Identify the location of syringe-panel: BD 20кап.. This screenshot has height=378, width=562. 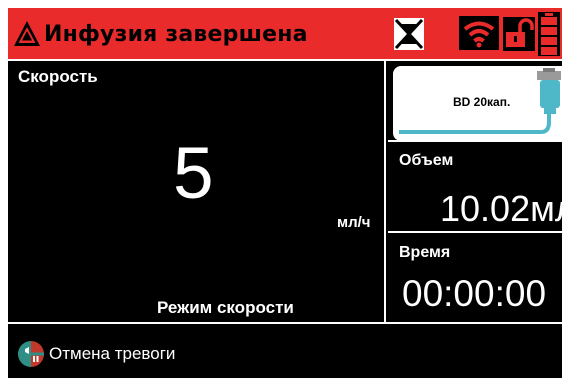
(475, 101).